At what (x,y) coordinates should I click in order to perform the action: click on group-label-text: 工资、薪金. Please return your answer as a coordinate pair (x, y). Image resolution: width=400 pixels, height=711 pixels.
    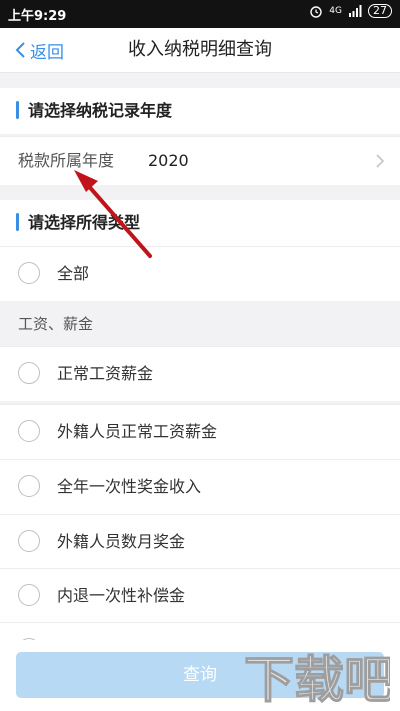
    Looking at the image, I should click on (56, 324).